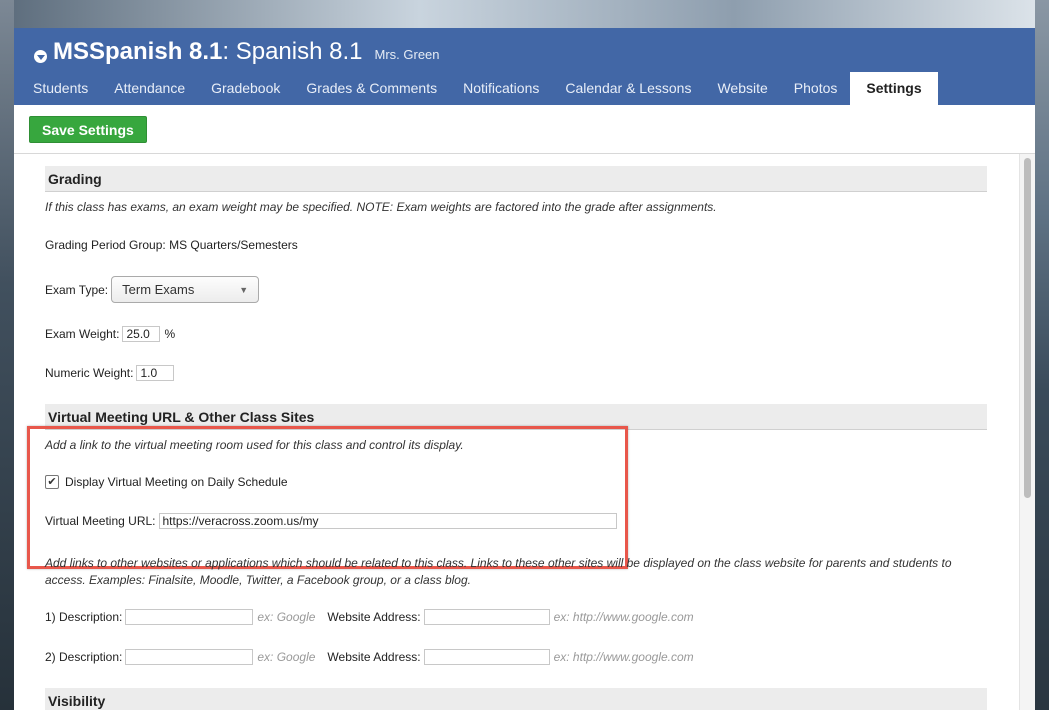  Describe the element at coordinates (245, 88) in the screenshot. I see `tab-gradebook: Gradebook` at that location.